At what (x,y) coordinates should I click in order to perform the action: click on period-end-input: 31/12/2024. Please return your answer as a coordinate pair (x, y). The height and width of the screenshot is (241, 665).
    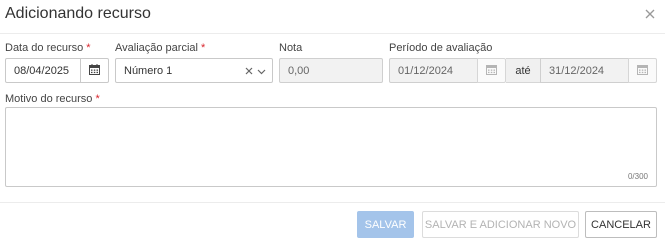
    Looking at the image, I should click on (584, 70).